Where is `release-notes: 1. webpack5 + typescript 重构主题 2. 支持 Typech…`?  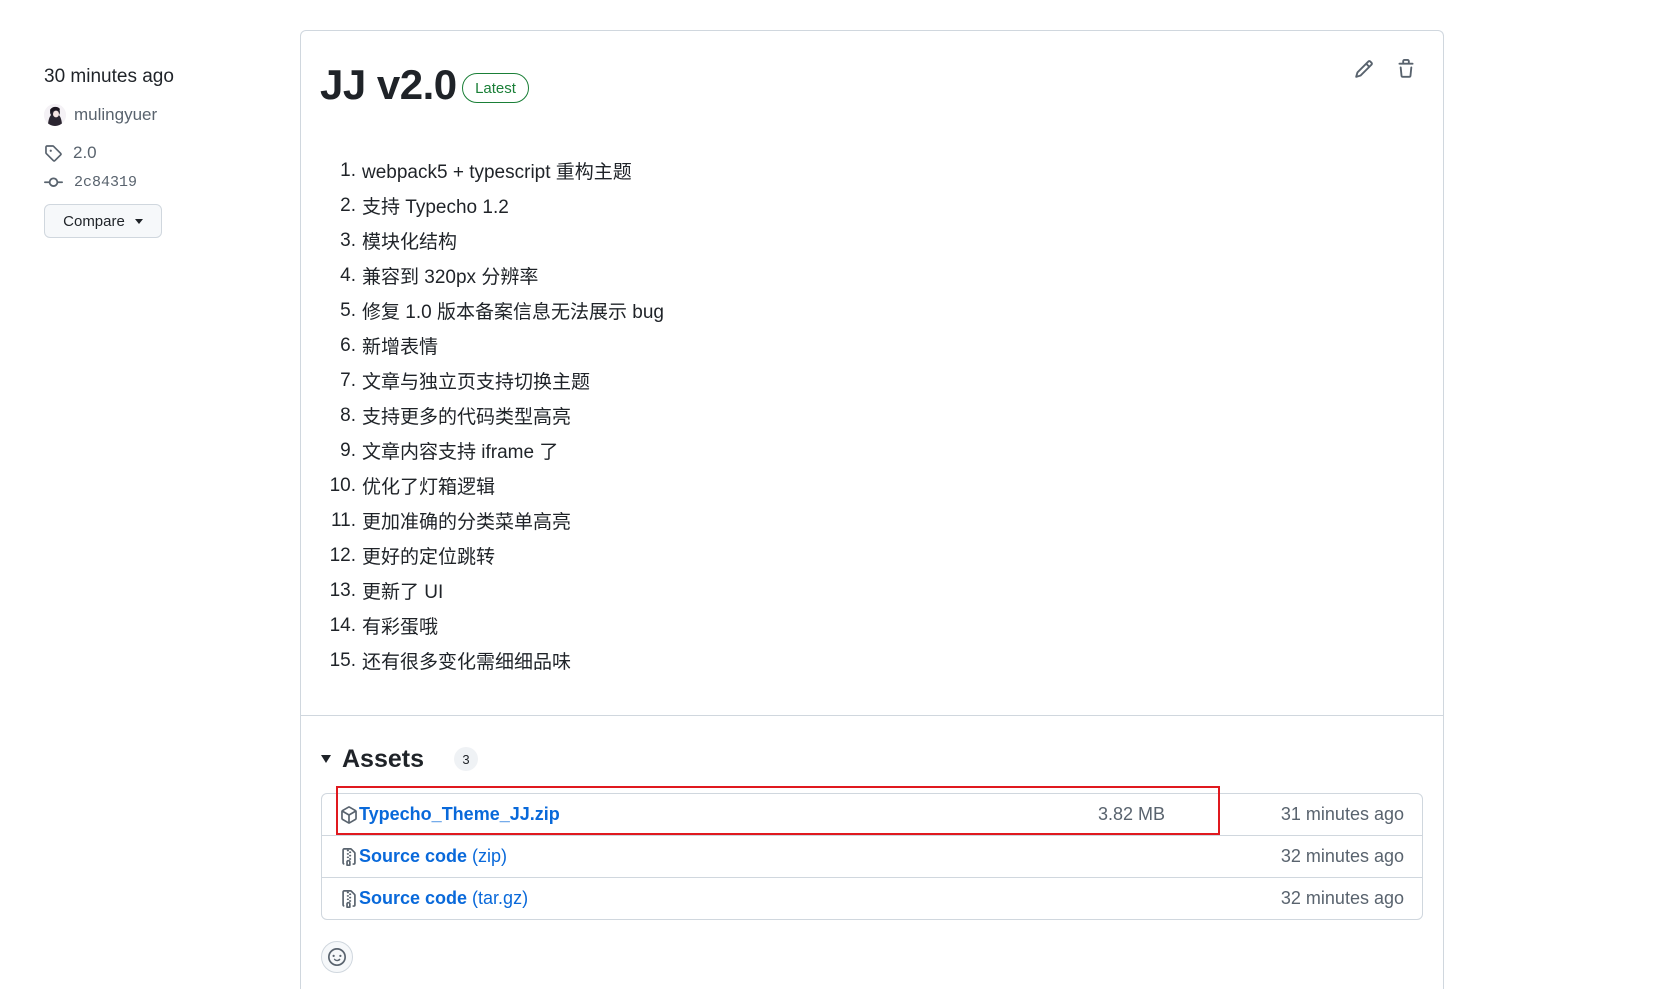
release-notes: 1. webpack5 + typescript 重构主题 2. 支持 Typech… is located at coordinates (482, 415).